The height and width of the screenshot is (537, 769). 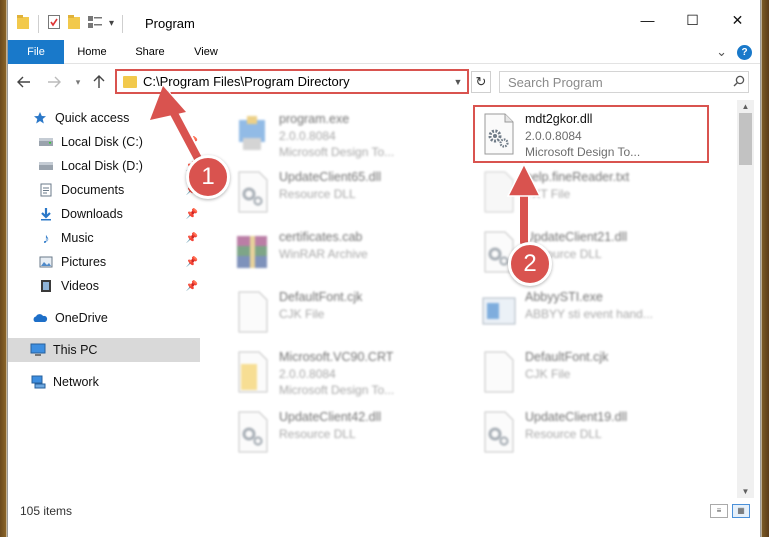 What do you see at coordinates (253, 134) in the screenshot?
I see `installer-icon` at bounding box center [253, 134].